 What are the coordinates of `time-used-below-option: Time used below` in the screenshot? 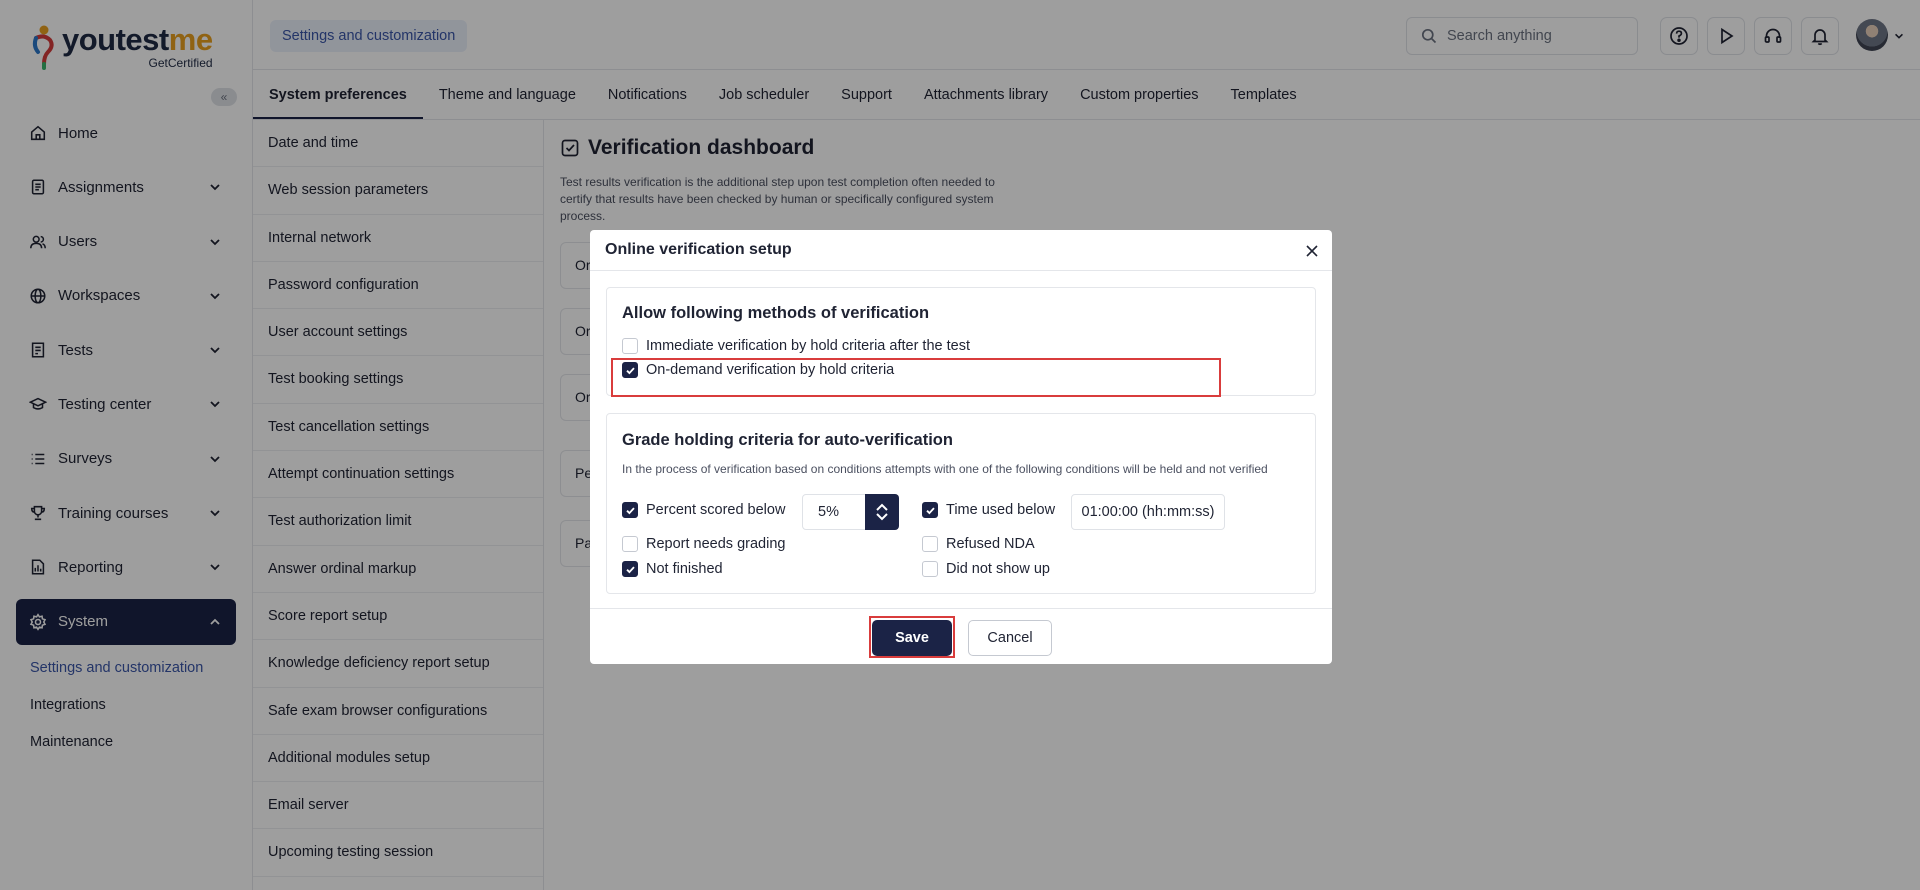 It's located at (988, 510).